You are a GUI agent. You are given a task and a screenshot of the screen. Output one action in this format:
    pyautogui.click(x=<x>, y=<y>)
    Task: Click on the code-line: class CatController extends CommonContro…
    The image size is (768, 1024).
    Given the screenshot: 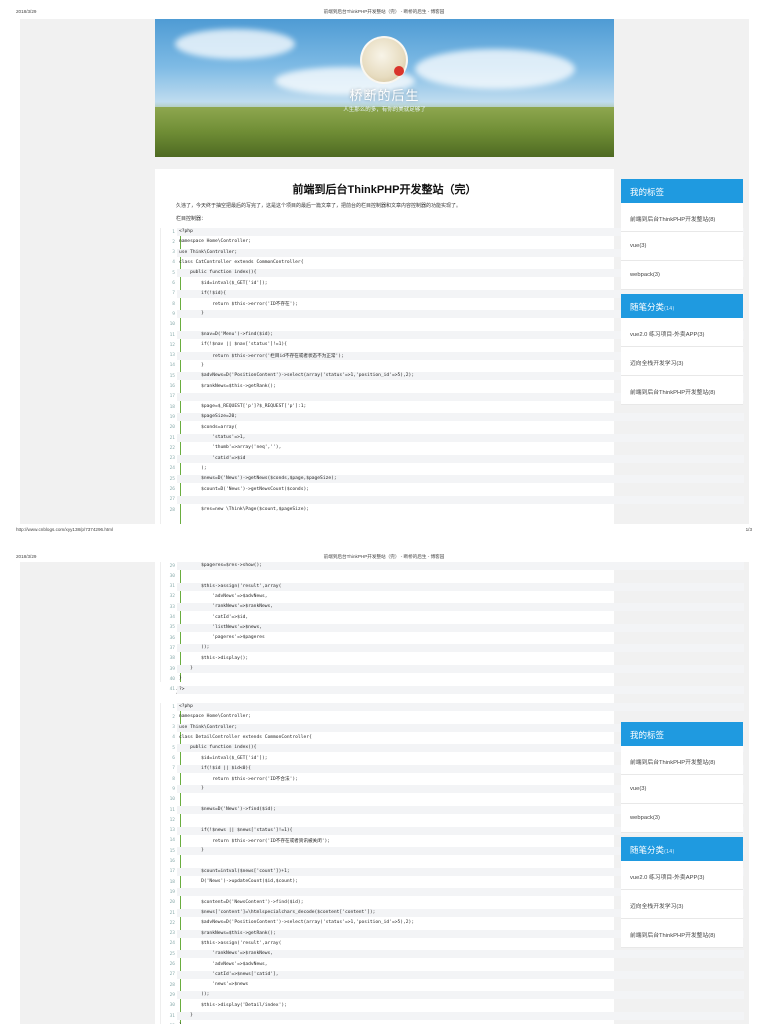 What is the action you would take?
    pyautogui.click(x=241, y=262)
    